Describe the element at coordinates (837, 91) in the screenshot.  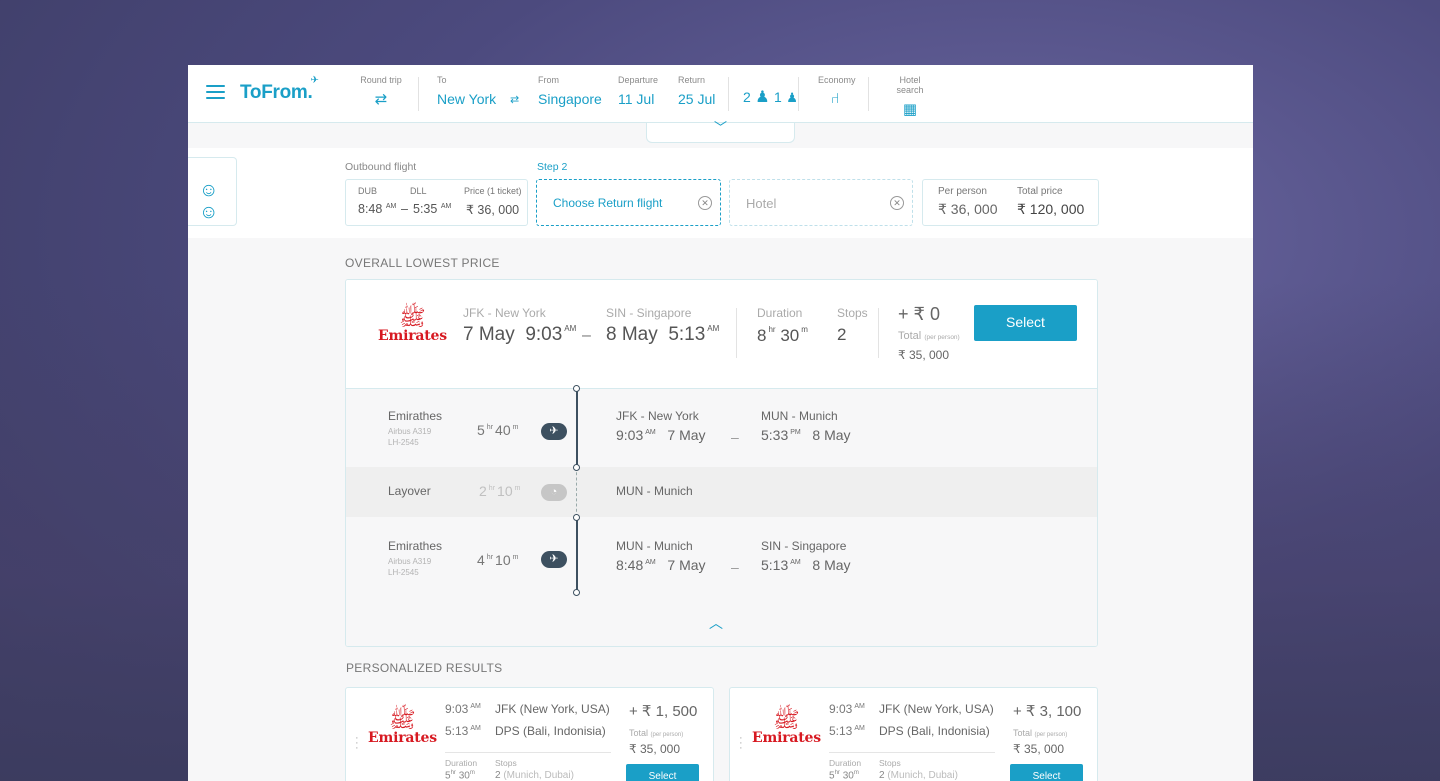
I see `class-selector: Economy ⑁` at that location.